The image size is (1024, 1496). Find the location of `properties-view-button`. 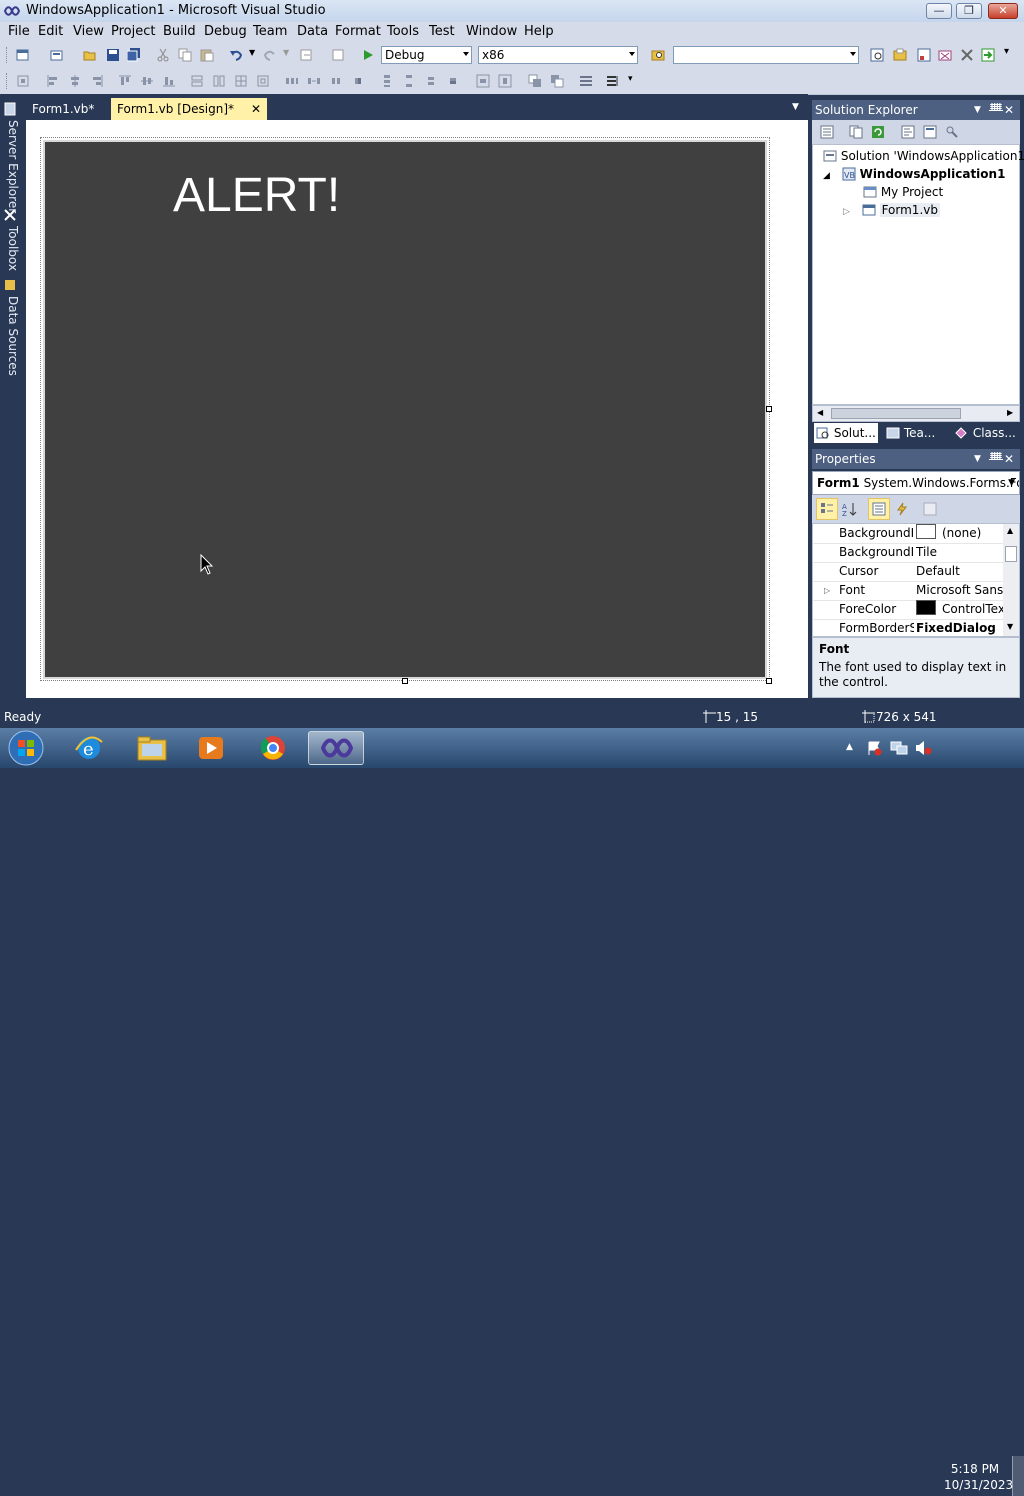

properties-view-button is located at coordinates (879, 509).